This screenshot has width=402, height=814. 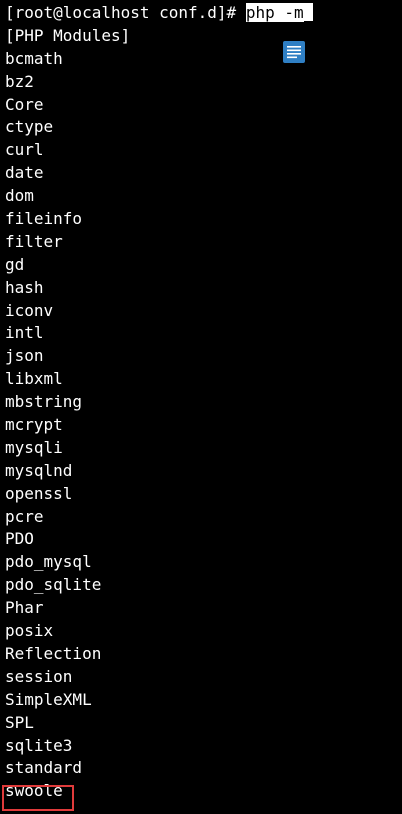 I want to click on module-line: pdo_mysql, so click(x=48, y=562).